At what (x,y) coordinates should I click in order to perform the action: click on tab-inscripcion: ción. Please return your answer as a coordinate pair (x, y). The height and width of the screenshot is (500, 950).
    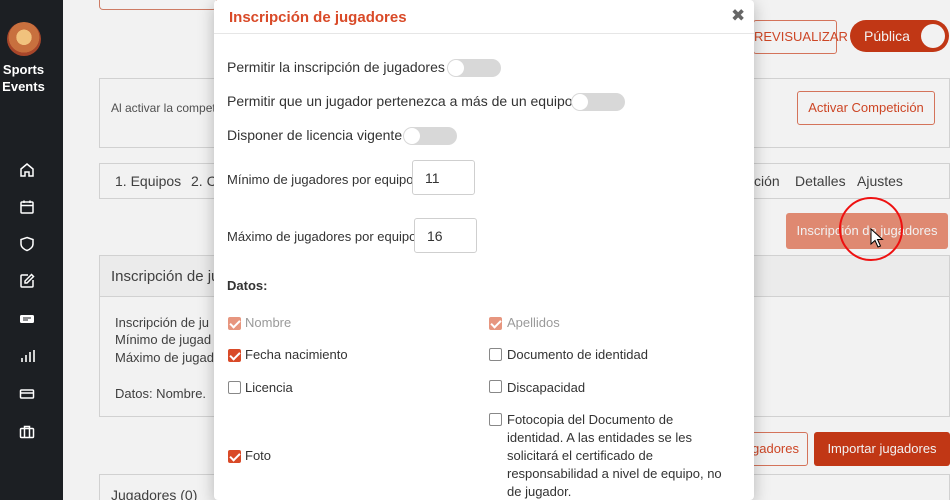
    Looking at the image, I should click on (767, 181).